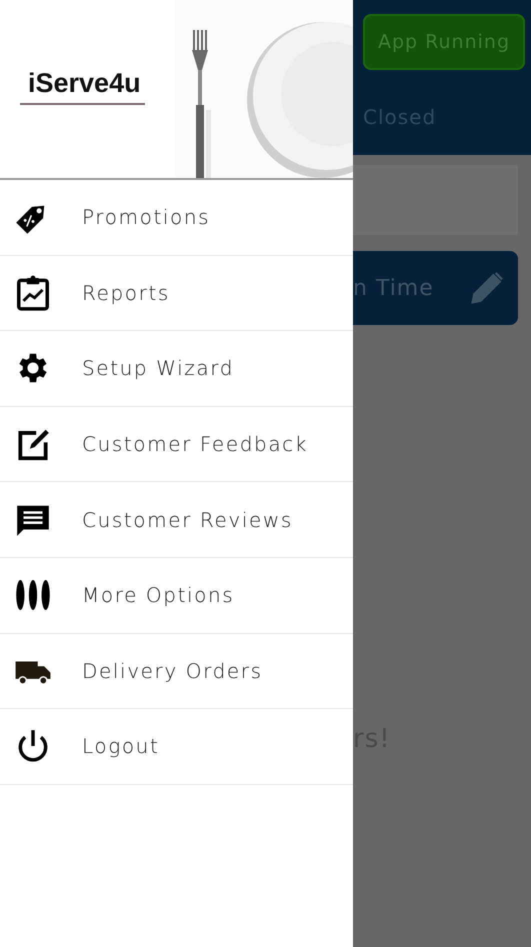 The height and width of the screenshot is (947, 531). Describe the element at coordinates (82, 87) in the screenshot. I see `logo: iServe4u` at that location.